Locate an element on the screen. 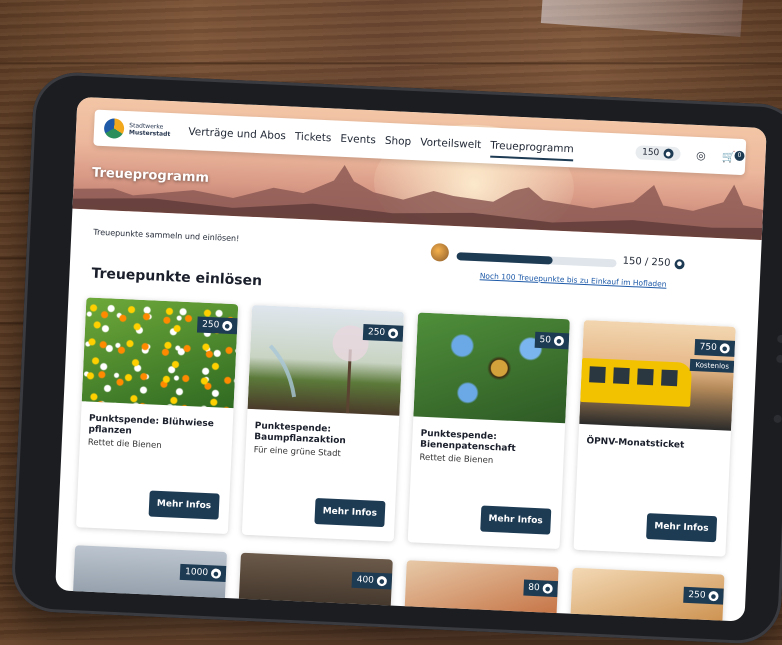  badge-points: 750 is located at coordinates (708, 348).